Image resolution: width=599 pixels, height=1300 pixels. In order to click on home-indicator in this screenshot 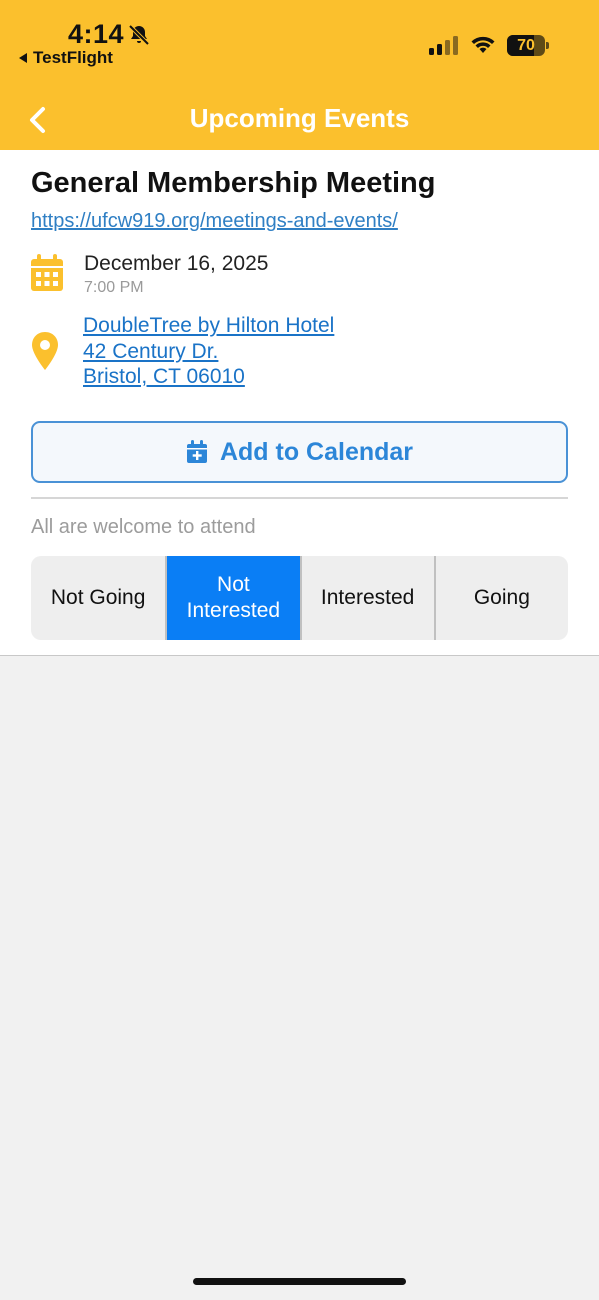, I will do `click(299, 1281)`.